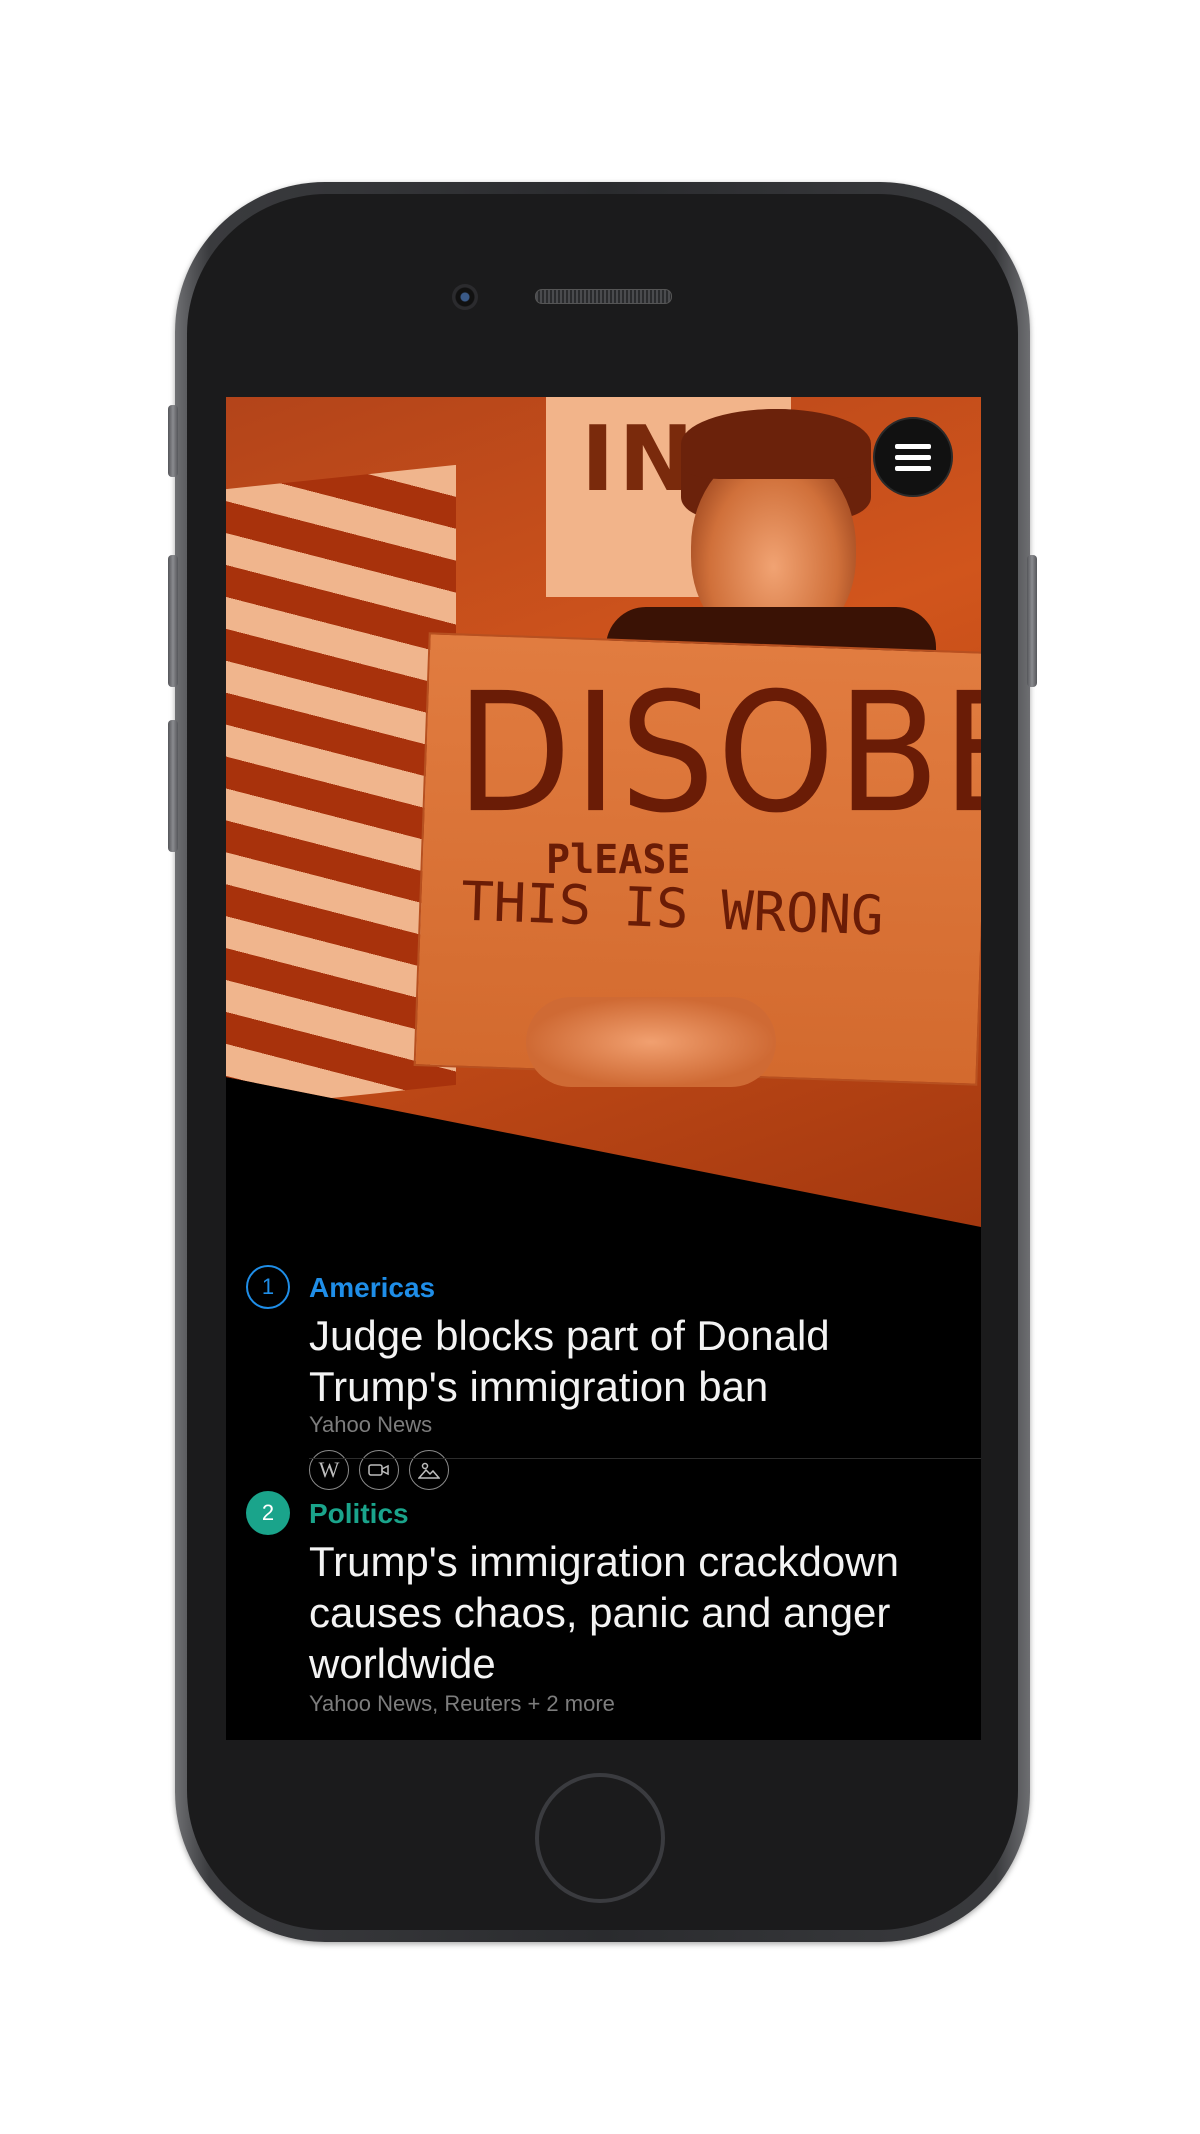 This screenshot has height=2134, width=1200. Describe the element at coordinates (429, 1470) in the screenshot. I see `image-icon` at that location.